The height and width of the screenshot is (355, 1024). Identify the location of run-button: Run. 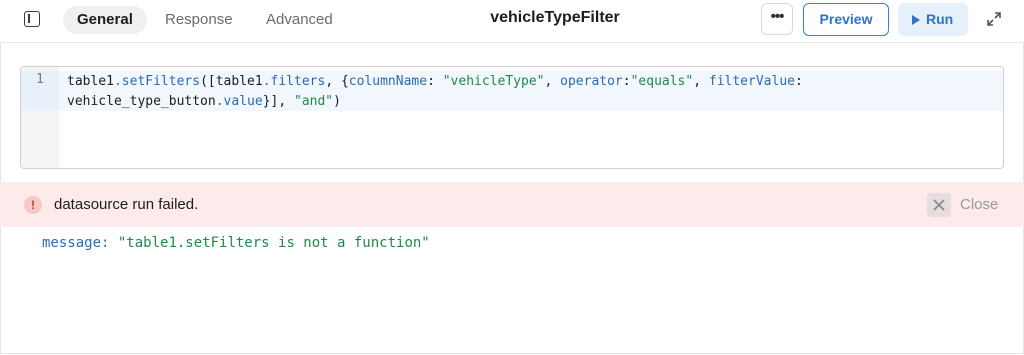
(933, 19).